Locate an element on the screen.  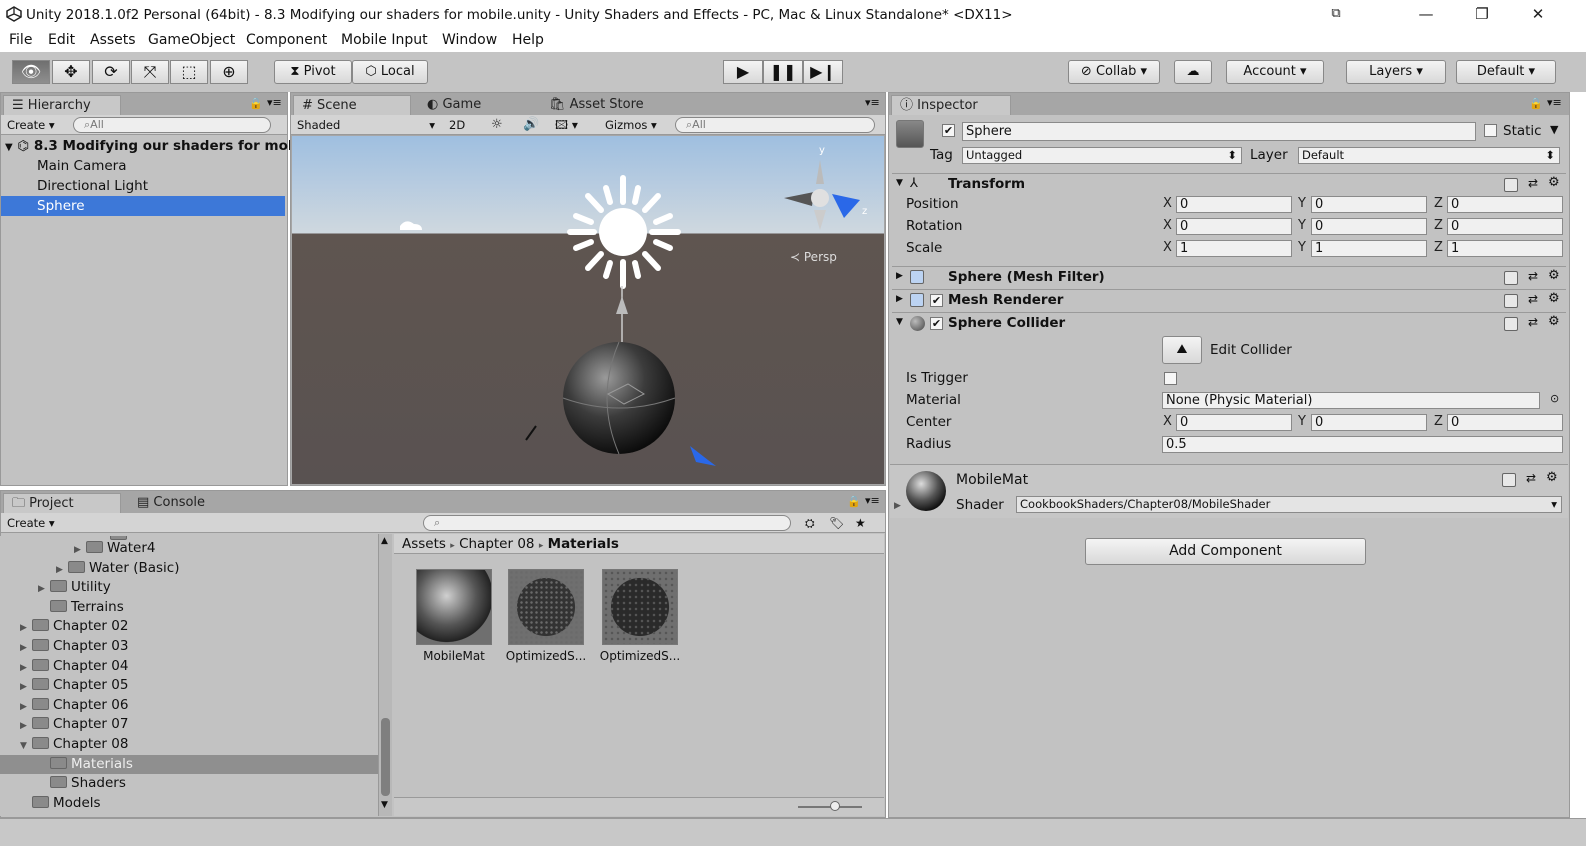
project-tree-item: ▶ Water4 is located at coordinates (189, 548).